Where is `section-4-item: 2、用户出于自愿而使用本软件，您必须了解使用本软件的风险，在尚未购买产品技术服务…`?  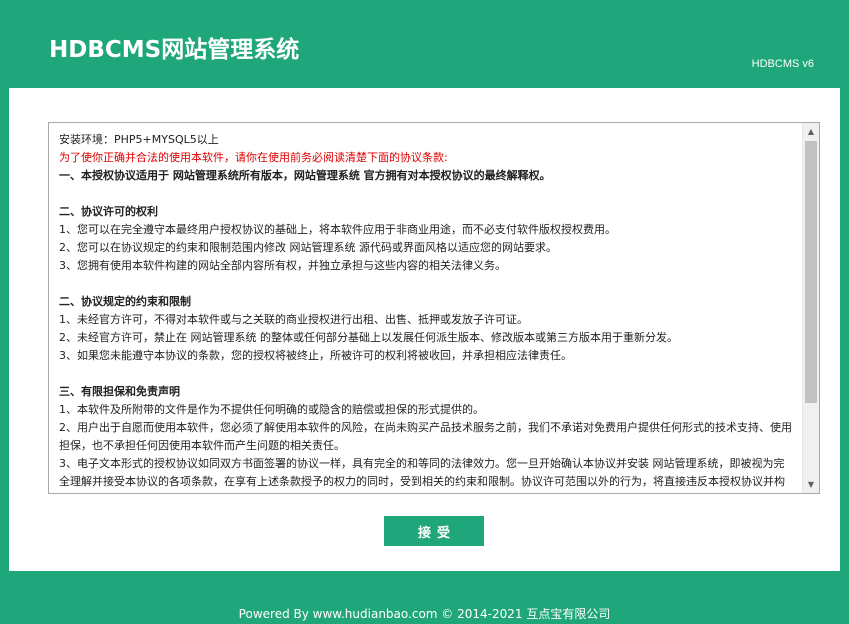 section-4-item: 2、用户出于自愿而使用本软件，您必须了解使用本软件的风险，在尚未购买产品技术服务… is located at coordinates (425, 436).